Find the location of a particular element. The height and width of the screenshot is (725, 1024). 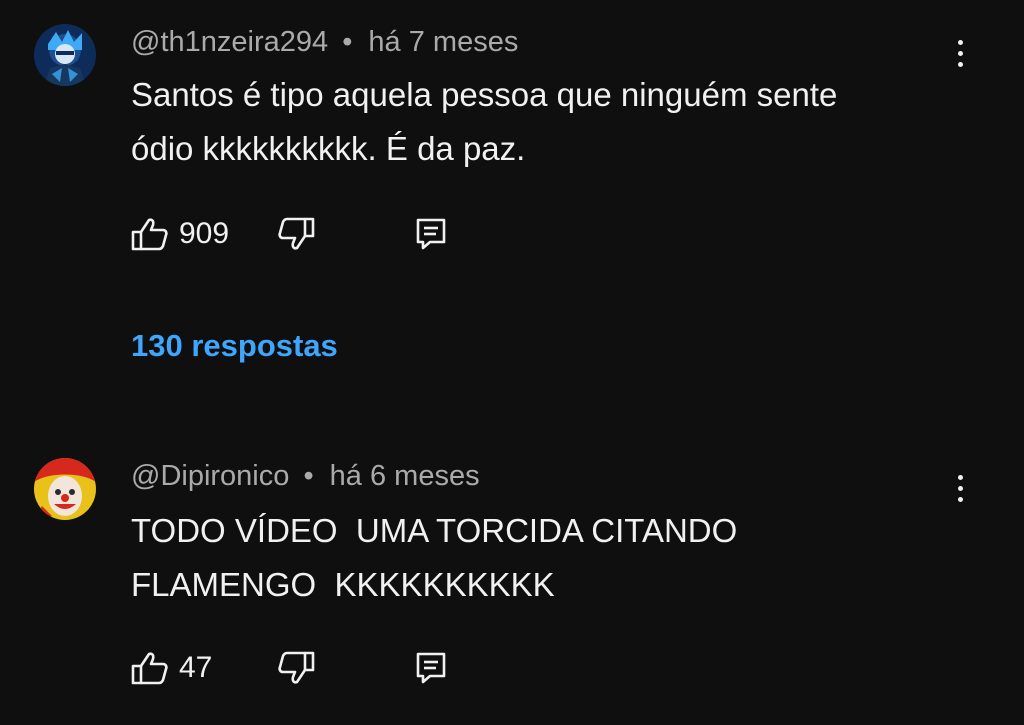

comment-time: há 7 meses is located at coordinates (443, 42).